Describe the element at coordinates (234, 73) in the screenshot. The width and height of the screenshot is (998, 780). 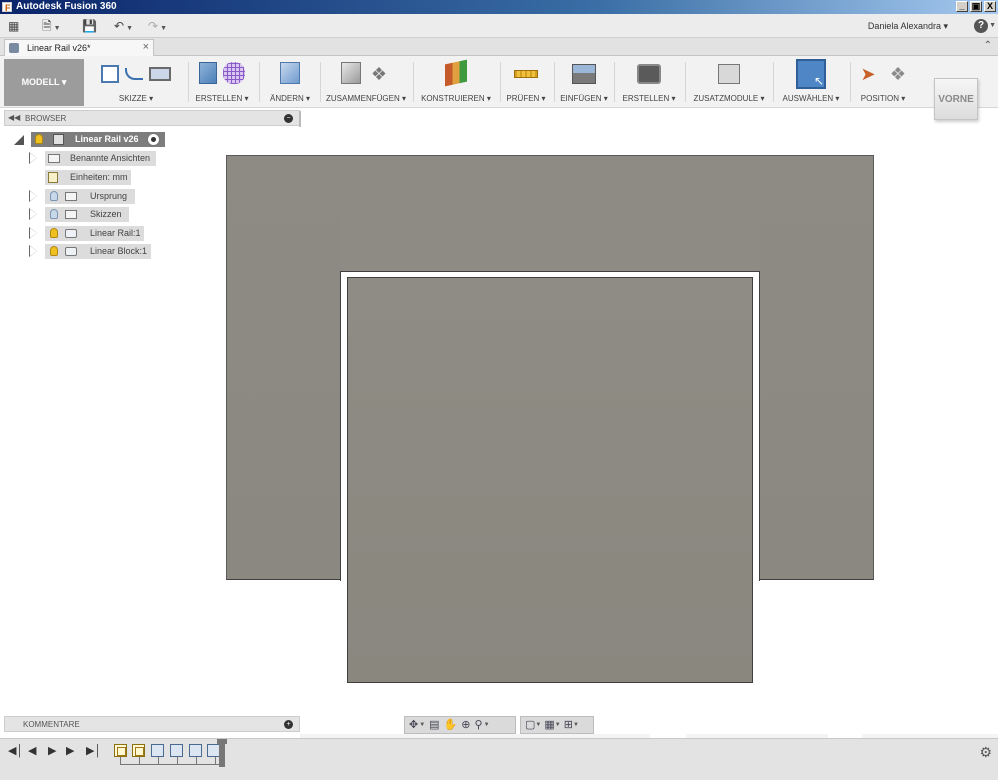
I see `form-icon` at that location.